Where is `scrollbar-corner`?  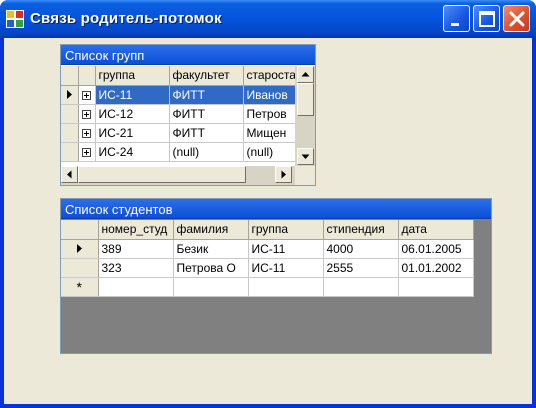
scrollbar-corner is located at coordinates (305, 175).